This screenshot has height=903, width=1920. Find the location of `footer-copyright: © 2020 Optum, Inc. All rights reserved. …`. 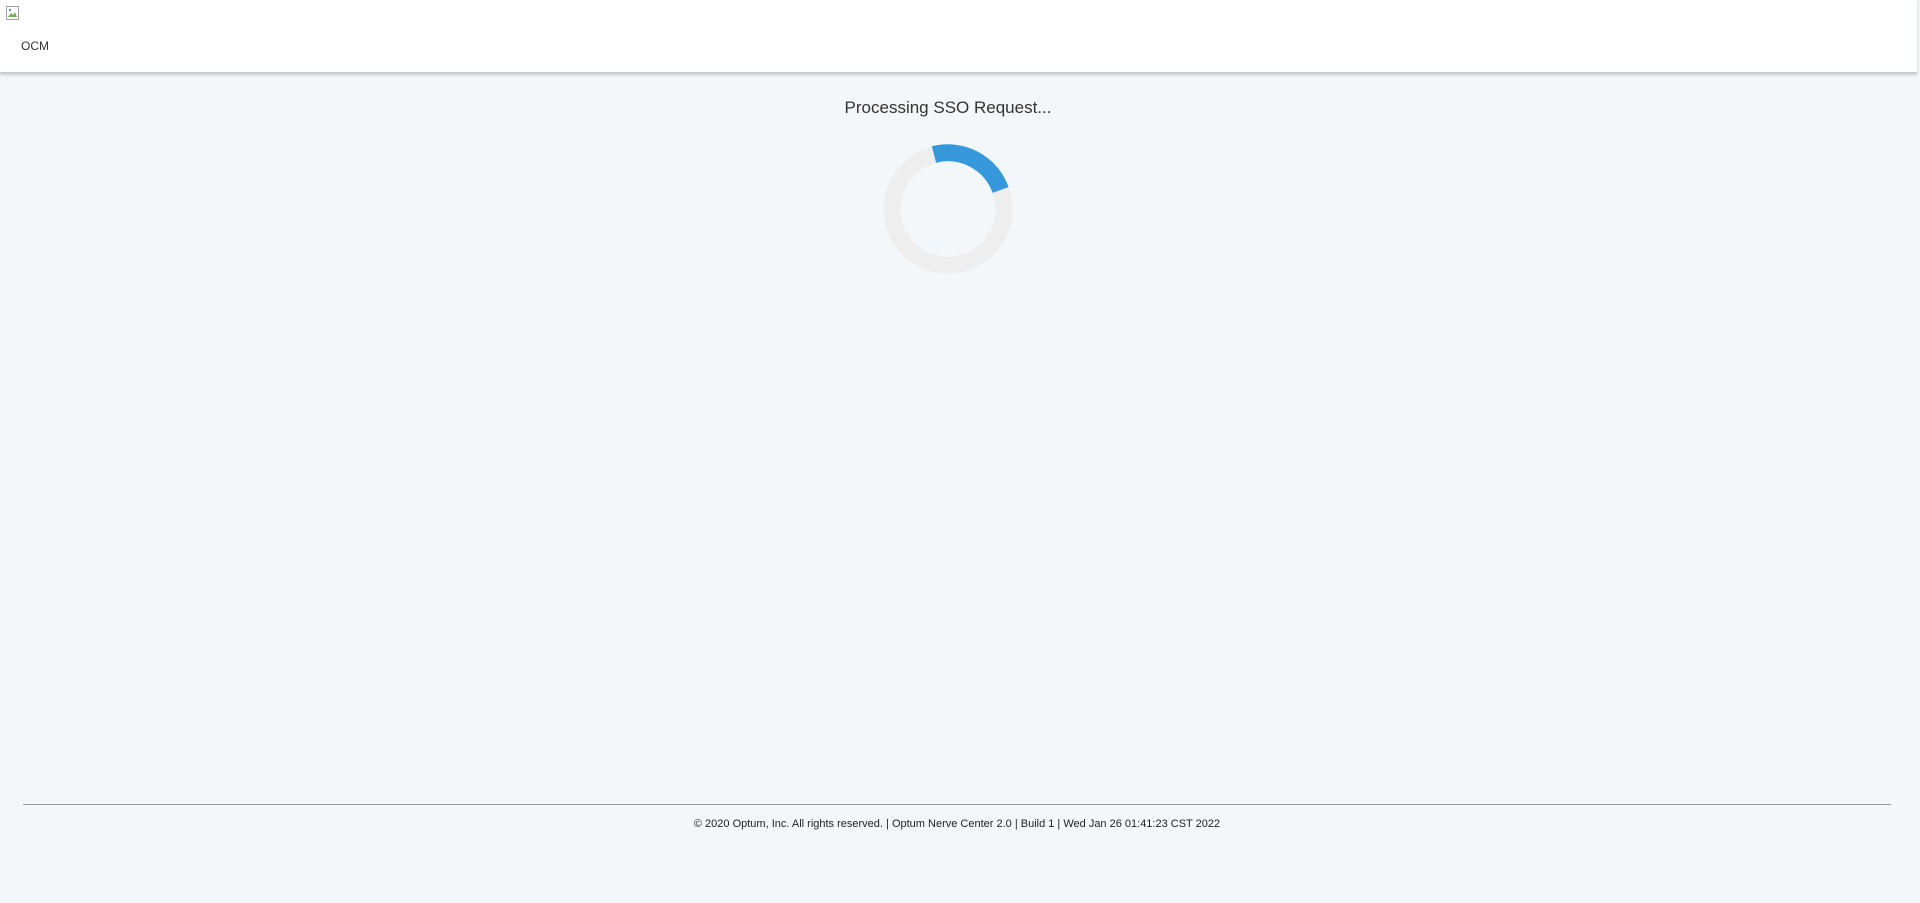

footer-copyright: © 2020 Optum, Inc. All rights reserved. … is located at coordinates (957, 824).